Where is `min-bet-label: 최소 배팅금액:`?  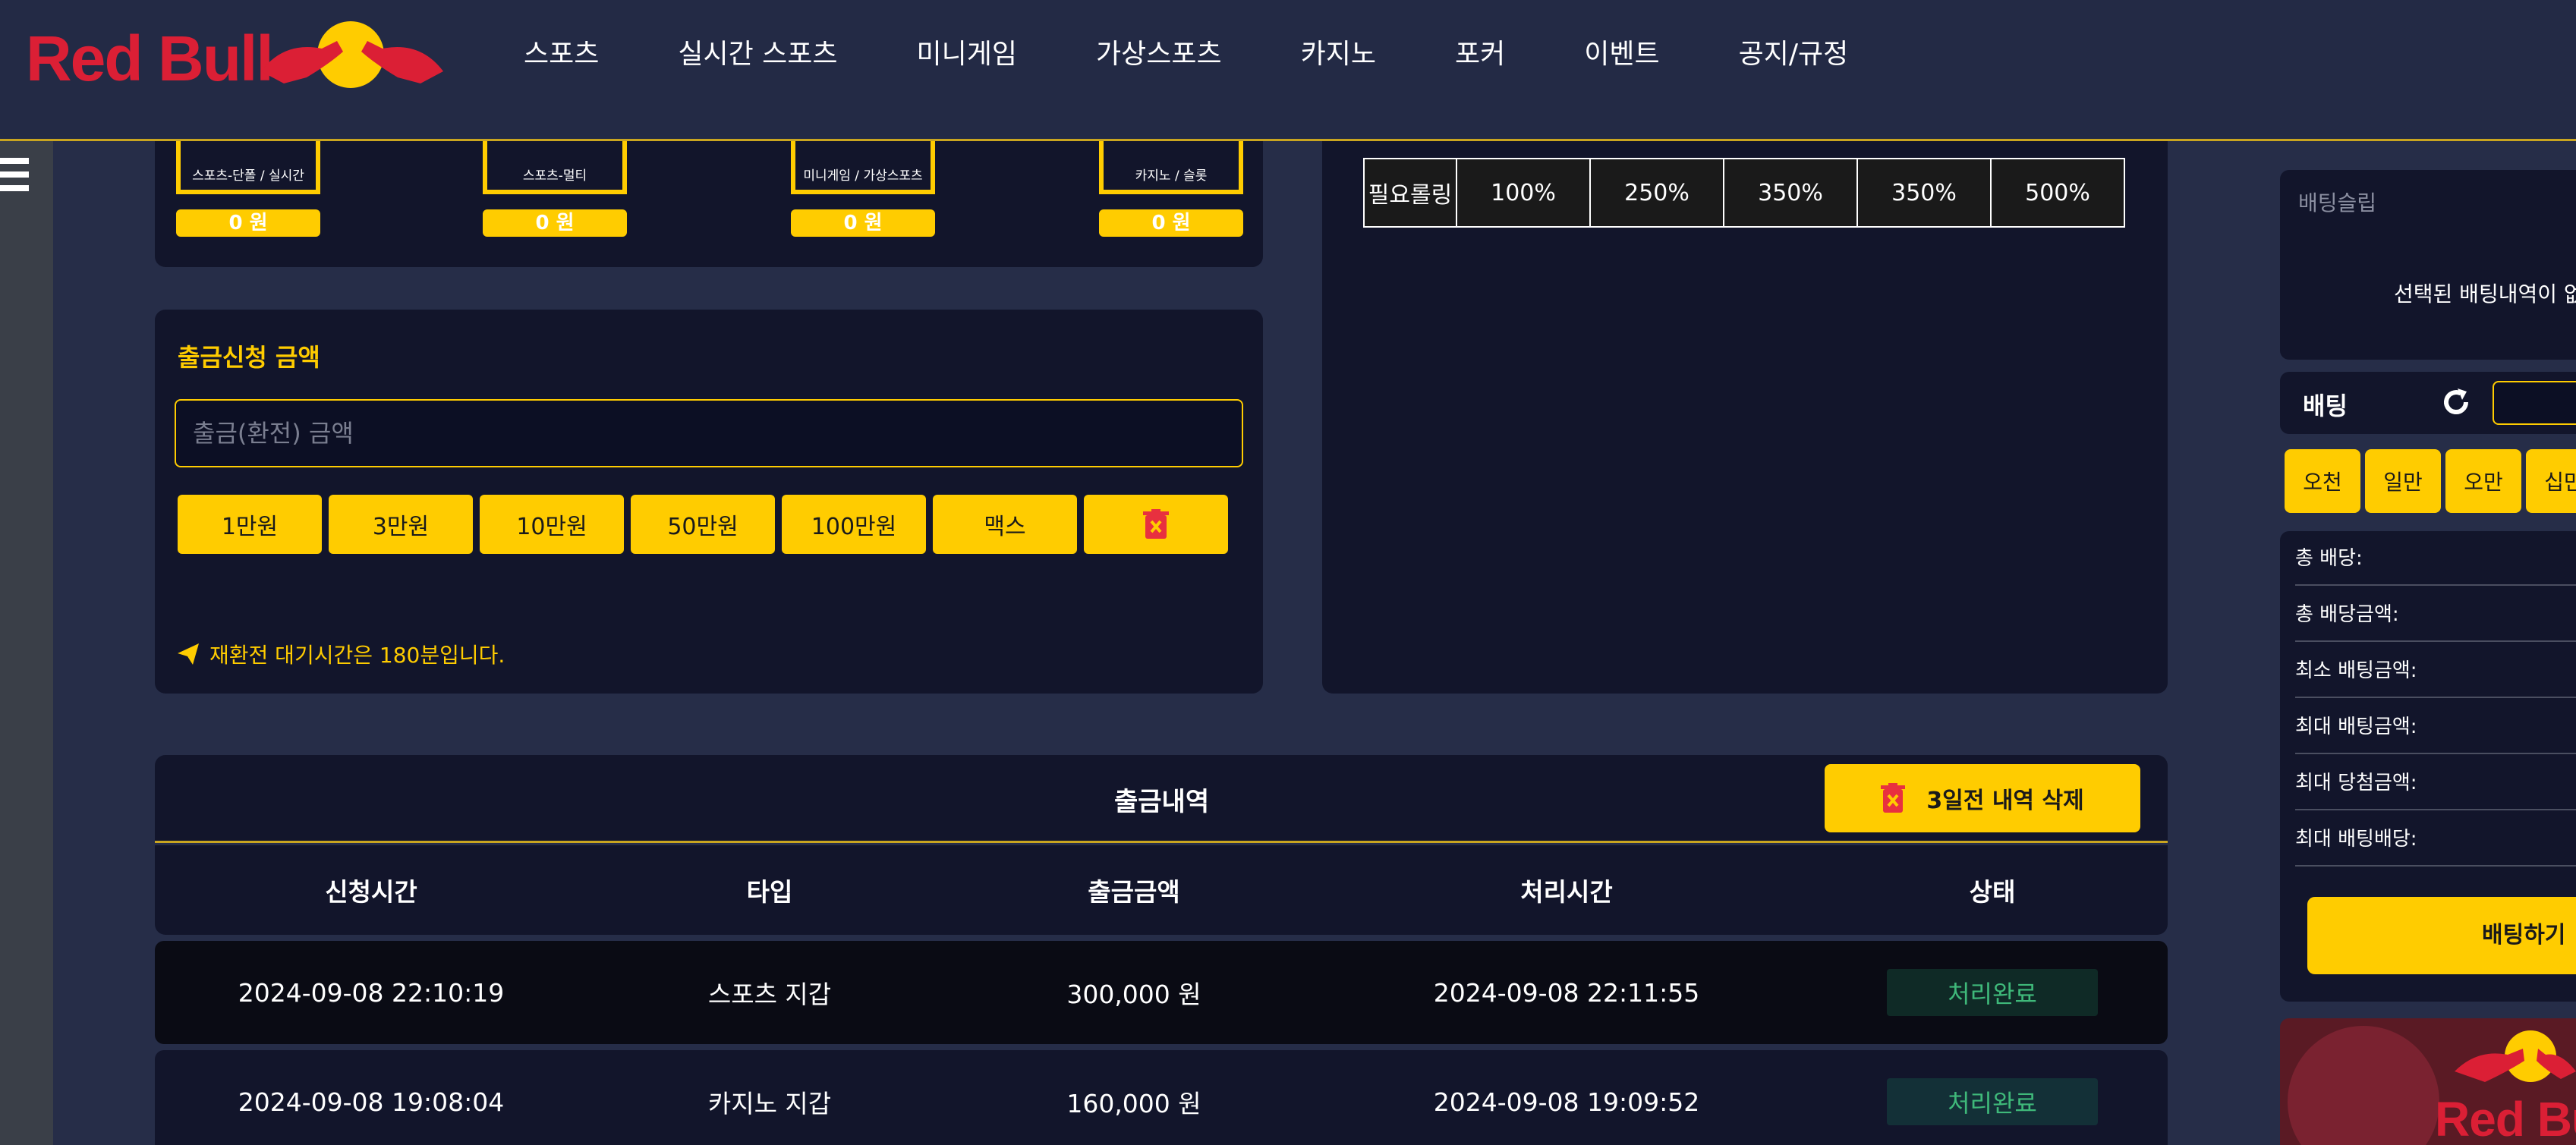 min-bet-label: 최소 배팅금액: is located at coordinates (2435, 670).